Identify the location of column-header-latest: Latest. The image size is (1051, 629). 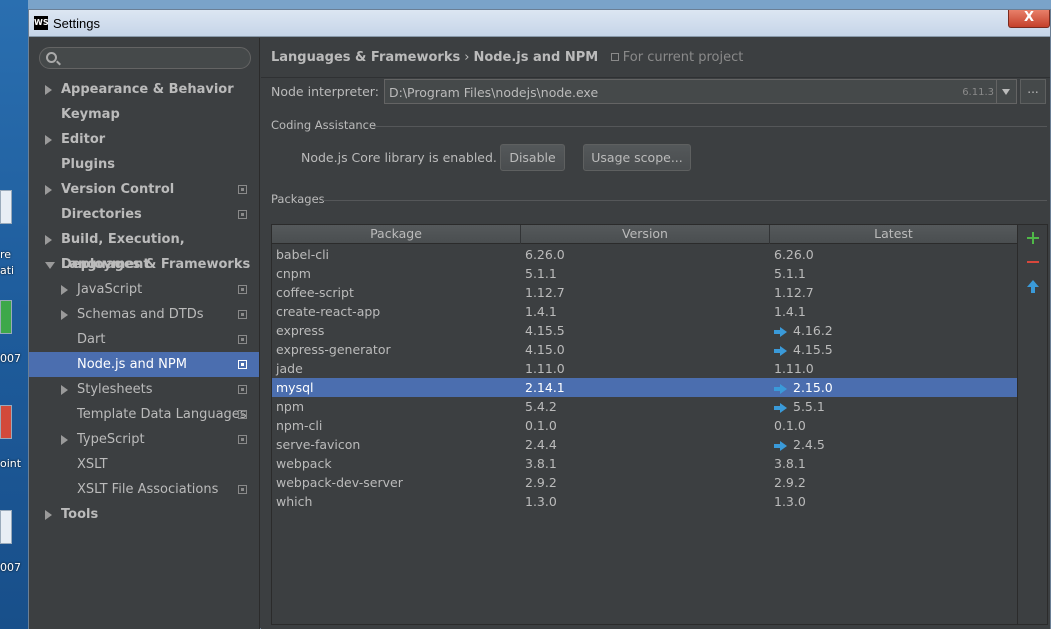
(893, 234).